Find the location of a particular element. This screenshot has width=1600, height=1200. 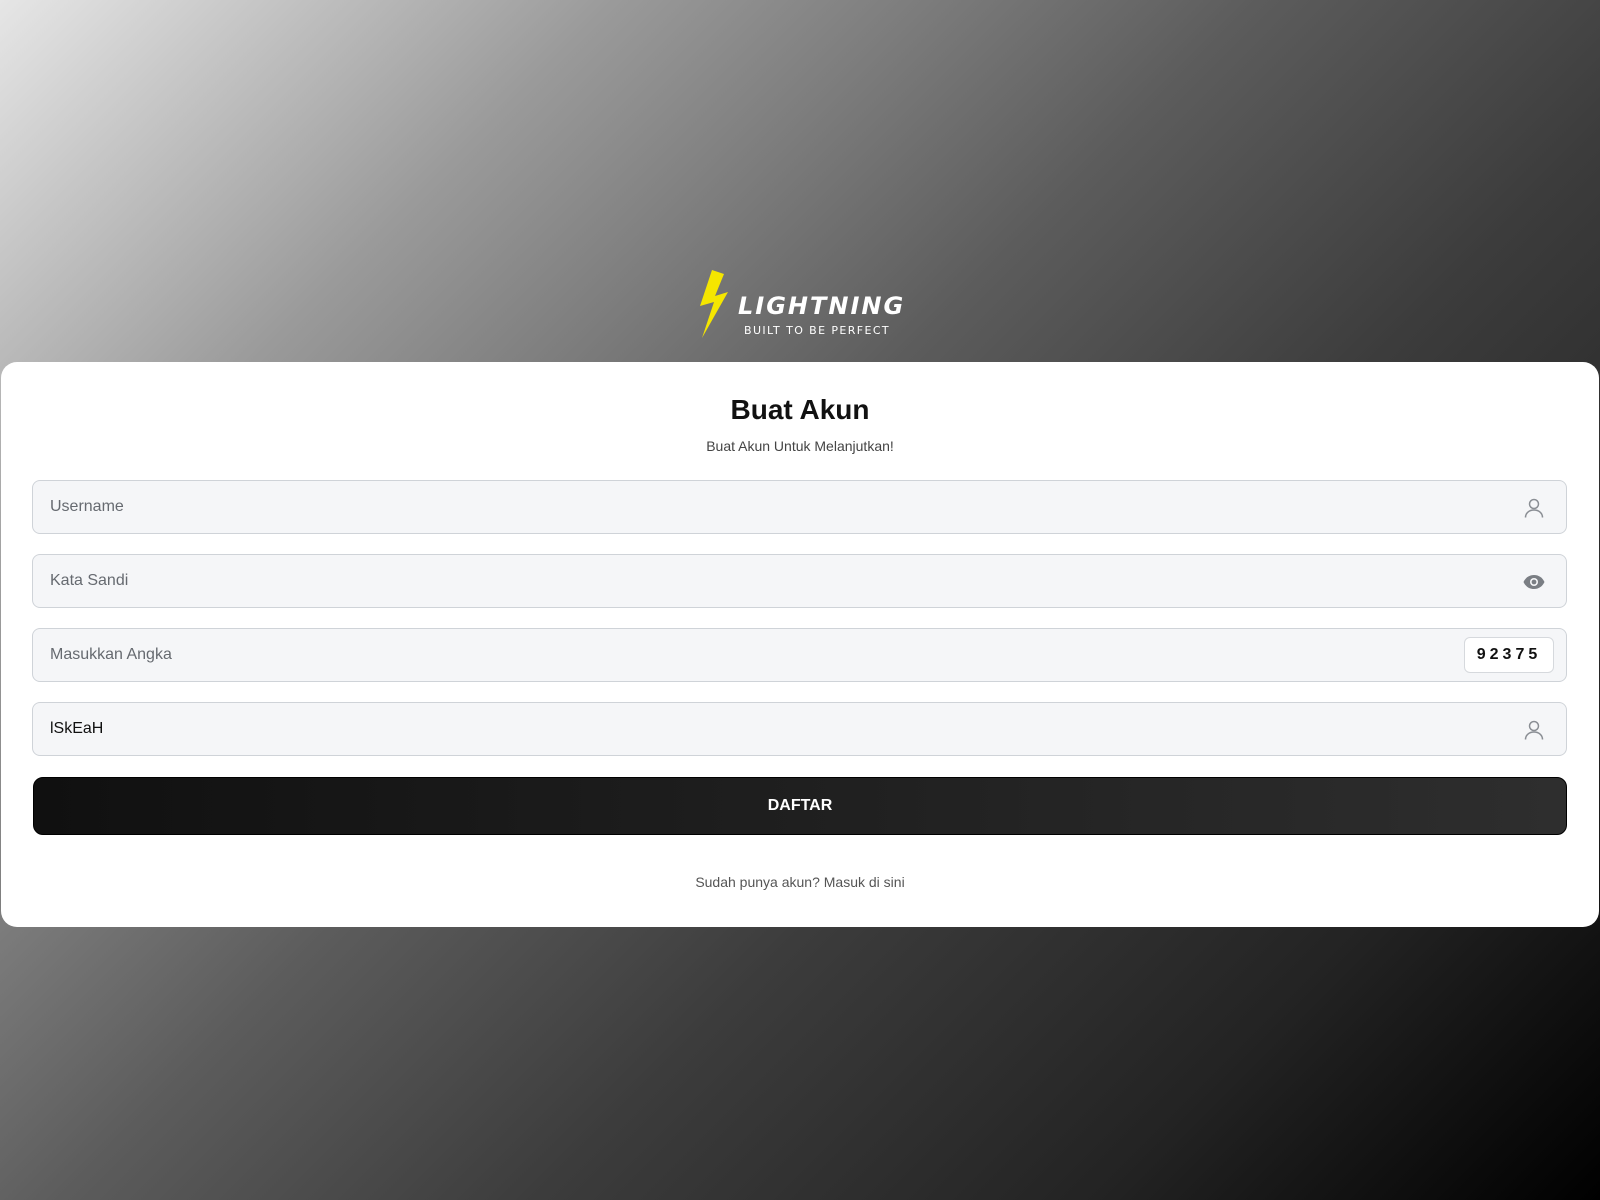

captcha-field: 92375 is located at coordinates (799, 655).